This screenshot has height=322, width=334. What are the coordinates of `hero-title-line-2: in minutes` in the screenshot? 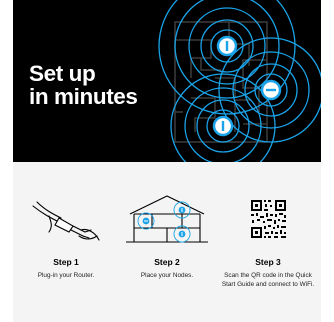 It's located at (83, 96).